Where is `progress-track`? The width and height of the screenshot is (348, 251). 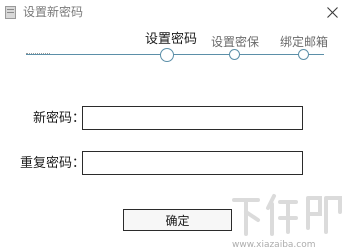
progress-track is located at coordinates (175, 54).